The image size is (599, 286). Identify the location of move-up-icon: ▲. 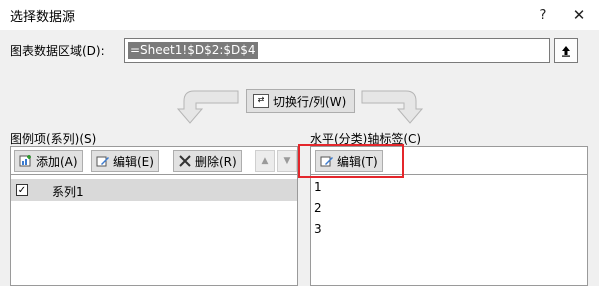
(265, 161).